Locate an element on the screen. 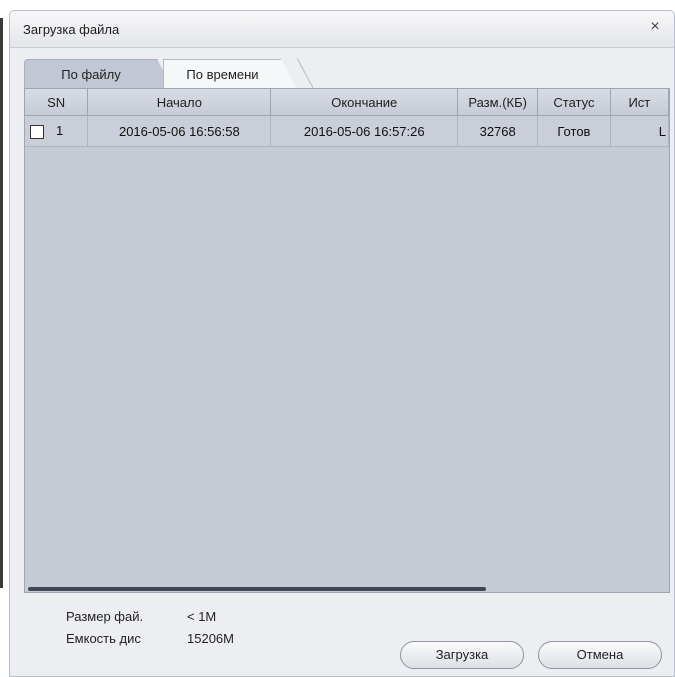  horizontal-scrollbar is located at coordinates (347, 589).